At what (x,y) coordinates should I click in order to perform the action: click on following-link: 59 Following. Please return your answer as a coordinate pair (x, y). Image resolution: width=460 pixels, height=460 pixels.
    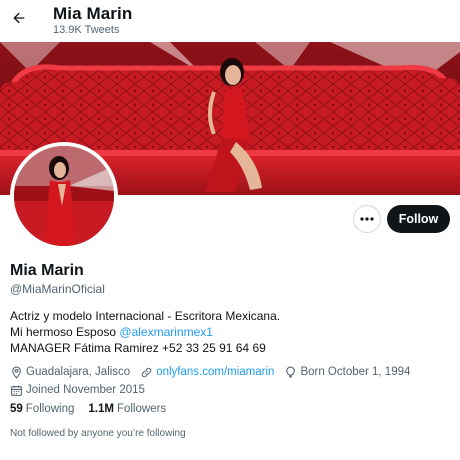
    Looking at the image, I should click on (42, 409).